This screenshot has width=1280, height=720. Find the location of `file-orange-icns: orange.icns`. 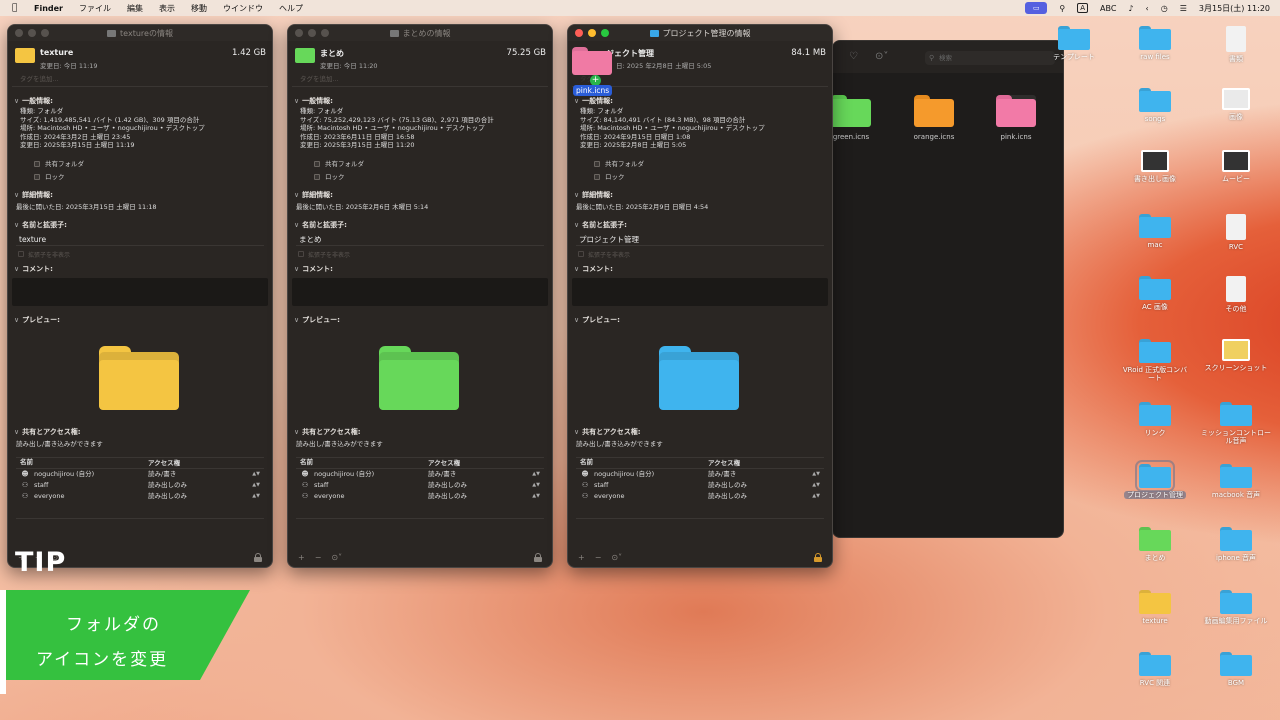

file-orange-icns: orange.icns is located at coordinates (934, 118).